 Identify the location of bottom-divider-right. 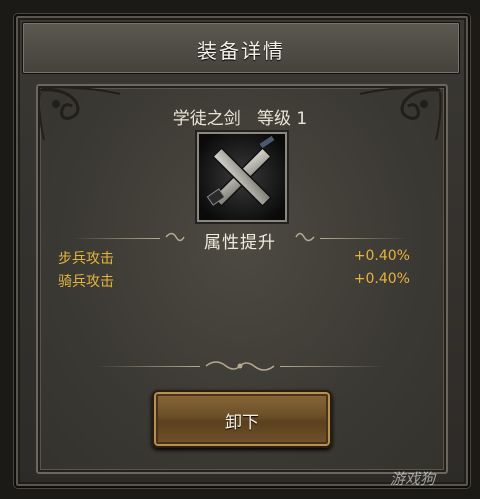
(332, 366).